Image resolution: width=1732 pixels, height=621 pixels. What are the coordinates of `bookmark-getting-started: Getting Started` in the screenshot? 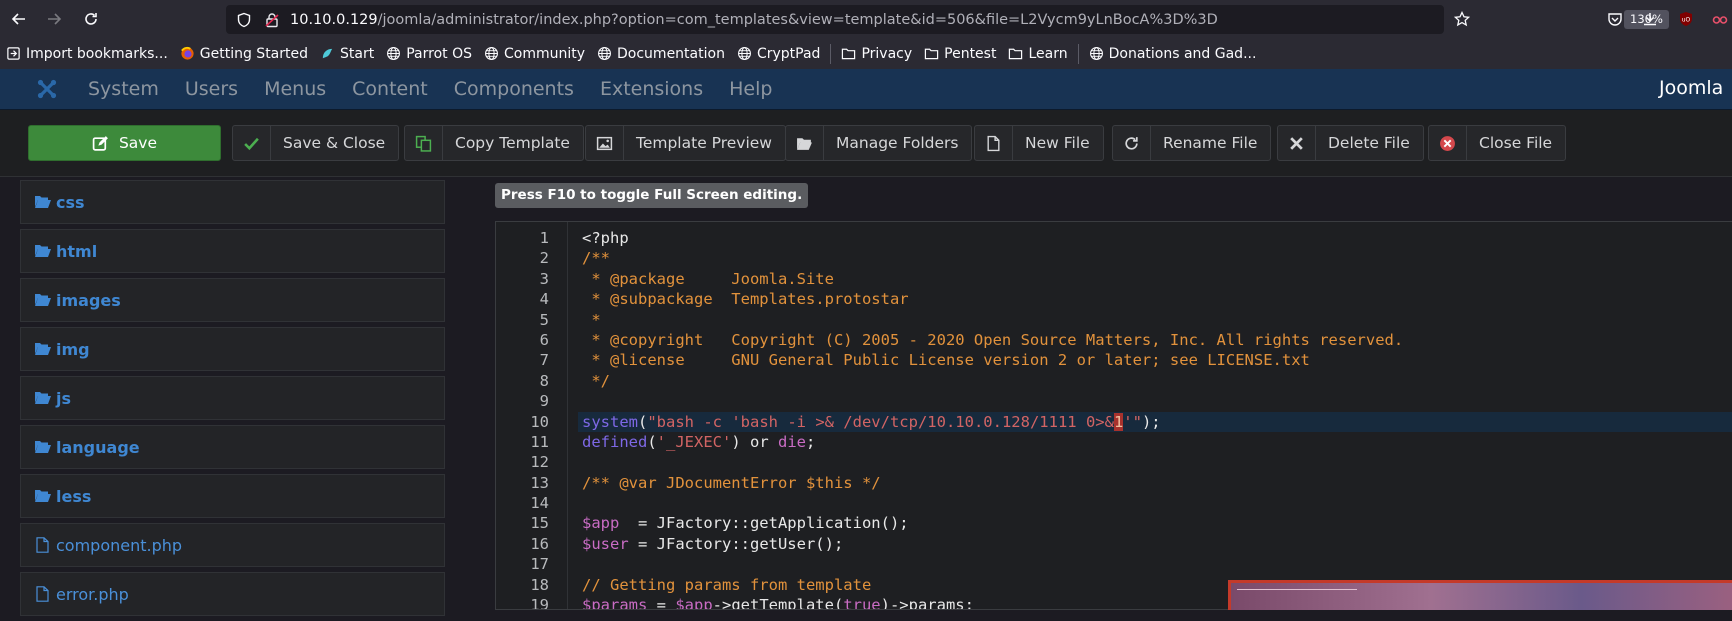 It's located at (244, 54).